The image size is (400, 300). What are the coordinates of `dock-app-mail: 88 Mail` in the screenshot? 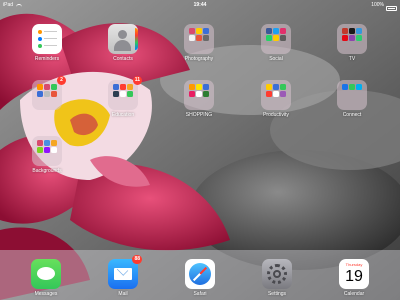 It's located at (123, 276).